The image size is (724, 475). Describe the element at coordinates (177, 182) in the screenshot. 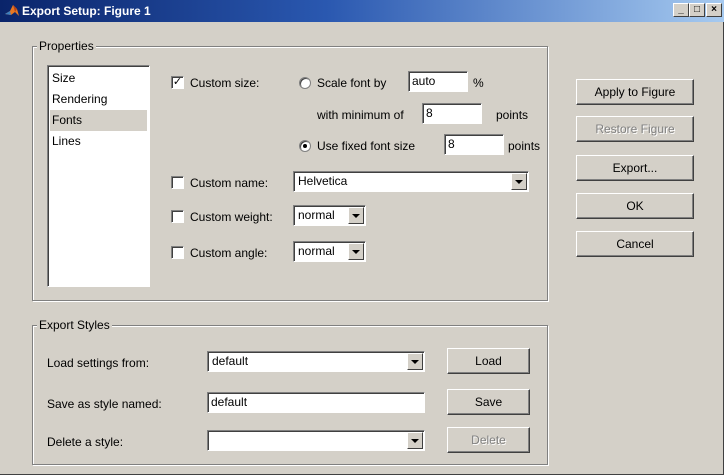

I see `custom-name-checkbox` at that location.